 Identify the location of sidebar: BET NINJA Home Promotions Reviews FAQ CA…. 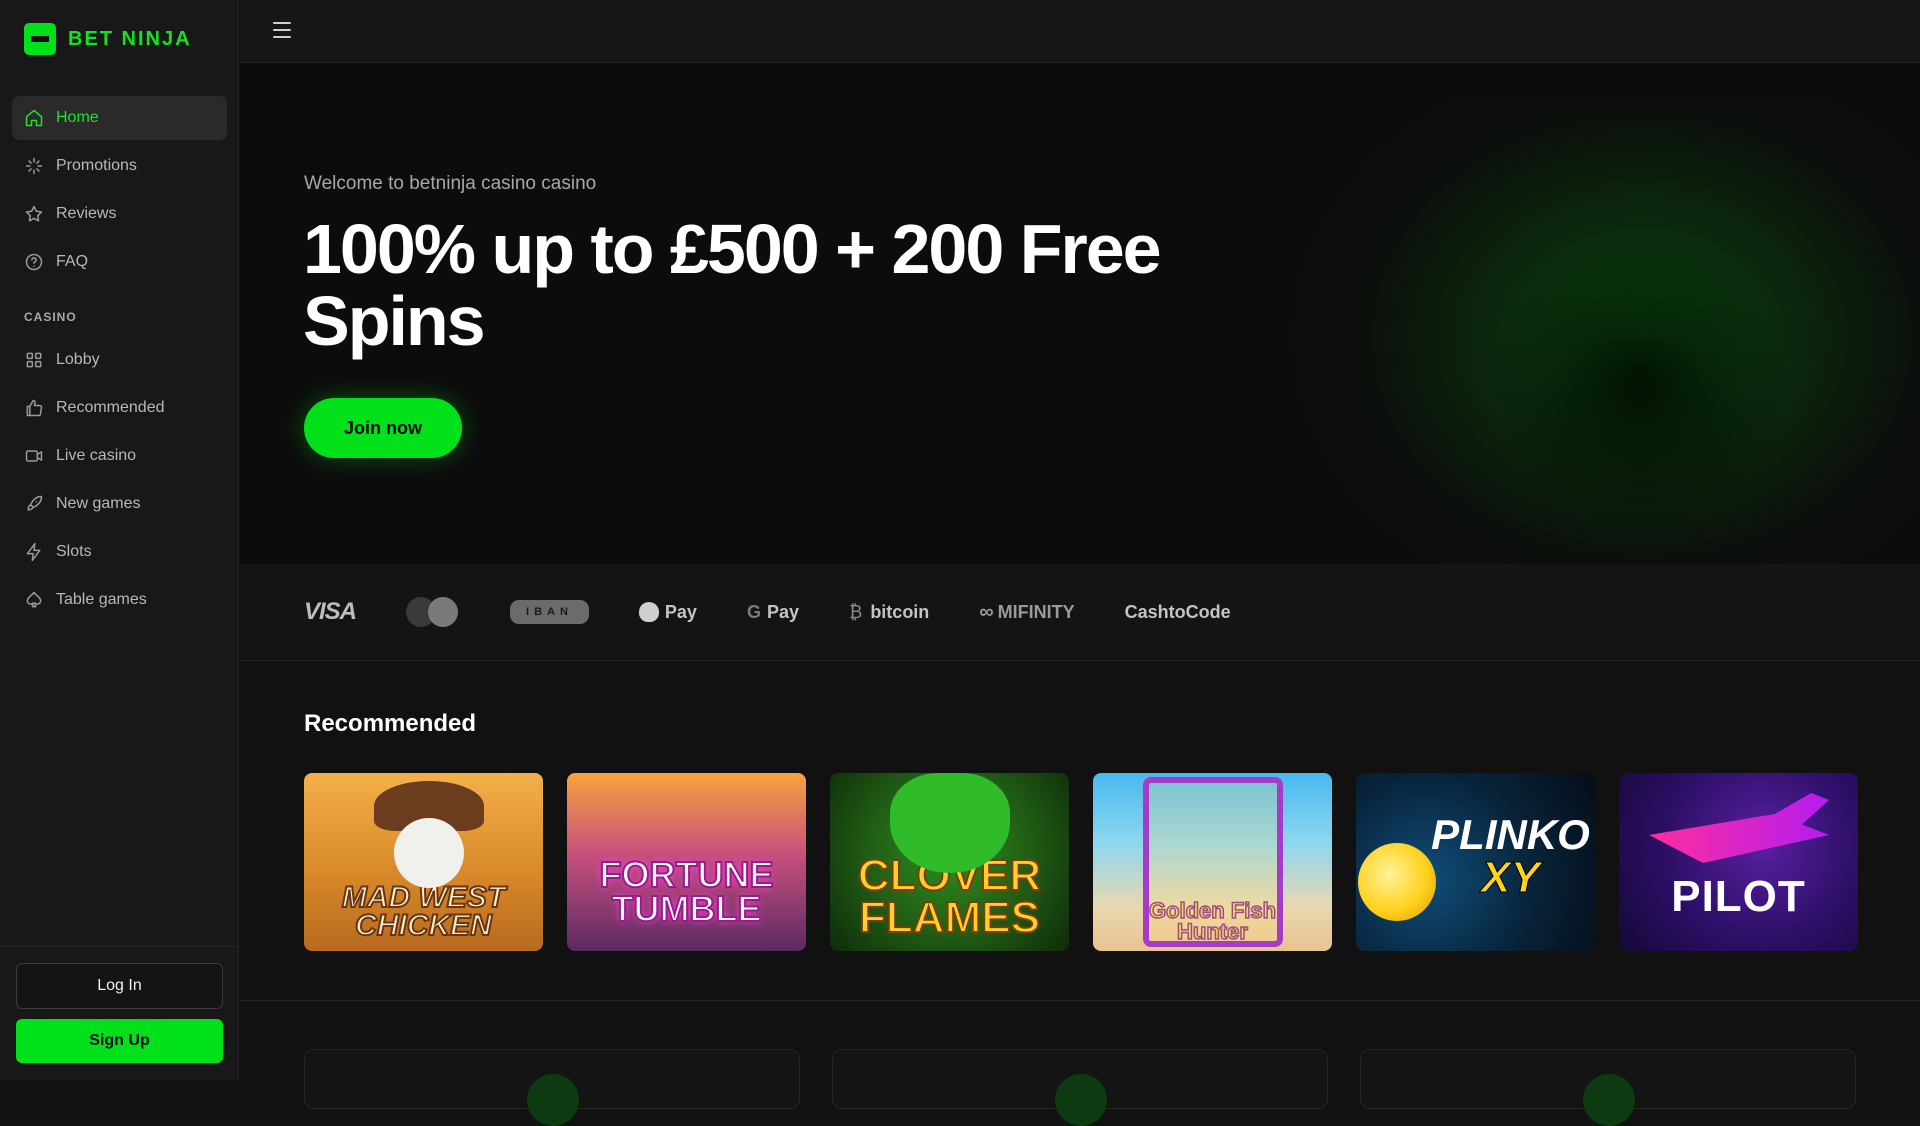
(119, 540).